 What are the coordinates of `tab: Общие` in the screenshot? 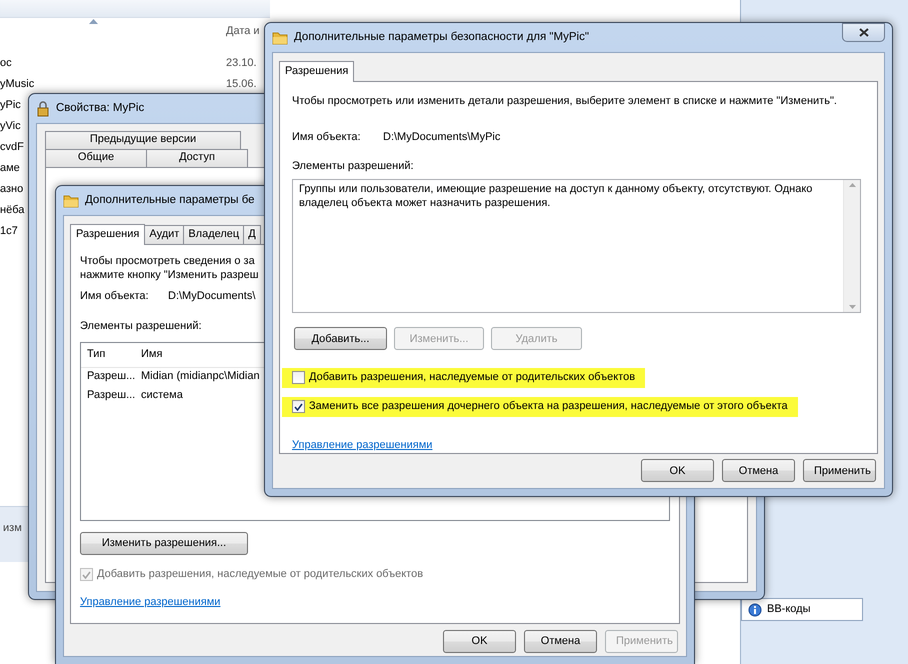 It's located at (96, 158).